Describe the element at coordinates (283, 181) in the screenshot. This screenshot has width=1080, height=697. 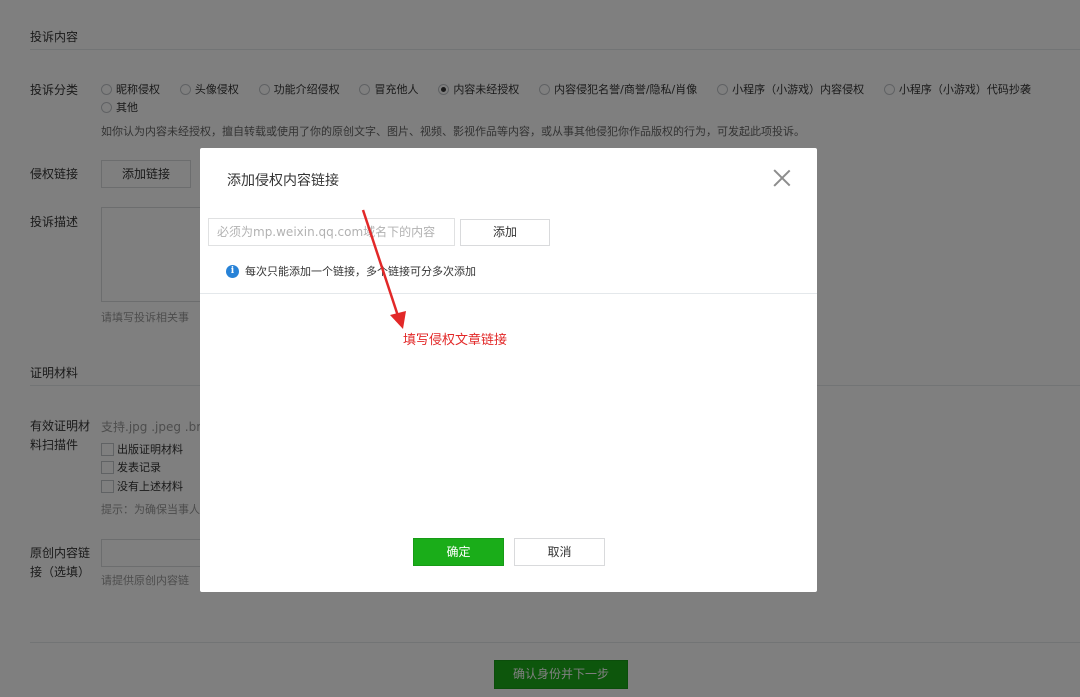
I see `dialog-title: 添加侵权内容链接` at that location.